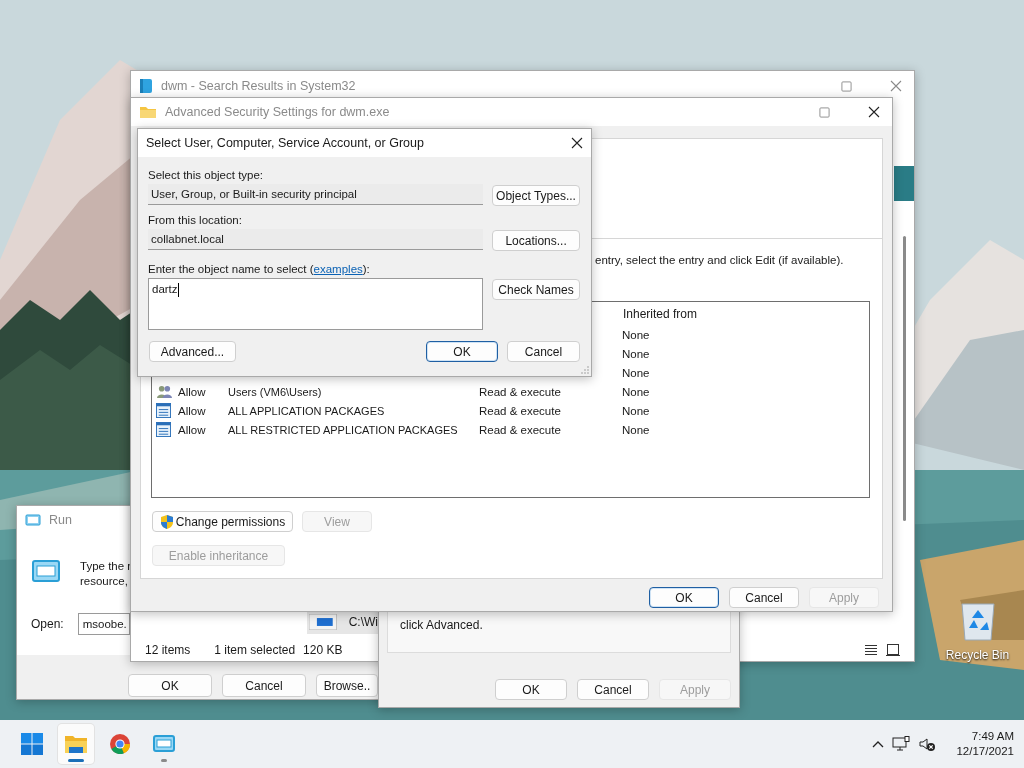 The width and height of the screenshot is (1024, 768). What do you see at coordinates (904, 378) in the screenshot?
I see `scrollbar` at bounding box center [904, 378].